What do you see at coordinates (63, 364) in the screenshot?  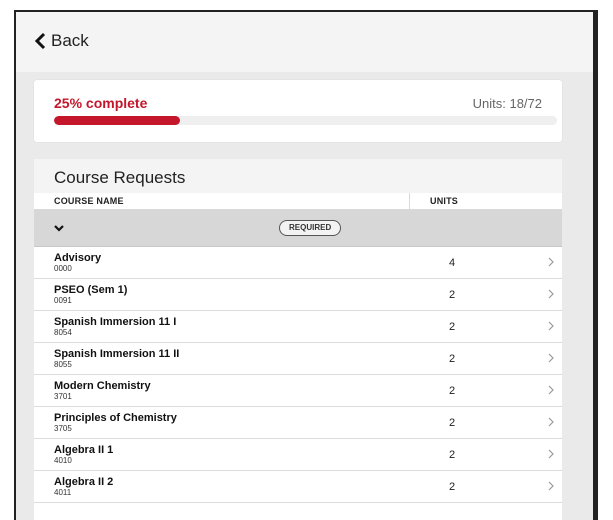 I see `course-code: 8055` at bounding box center [63, 364].